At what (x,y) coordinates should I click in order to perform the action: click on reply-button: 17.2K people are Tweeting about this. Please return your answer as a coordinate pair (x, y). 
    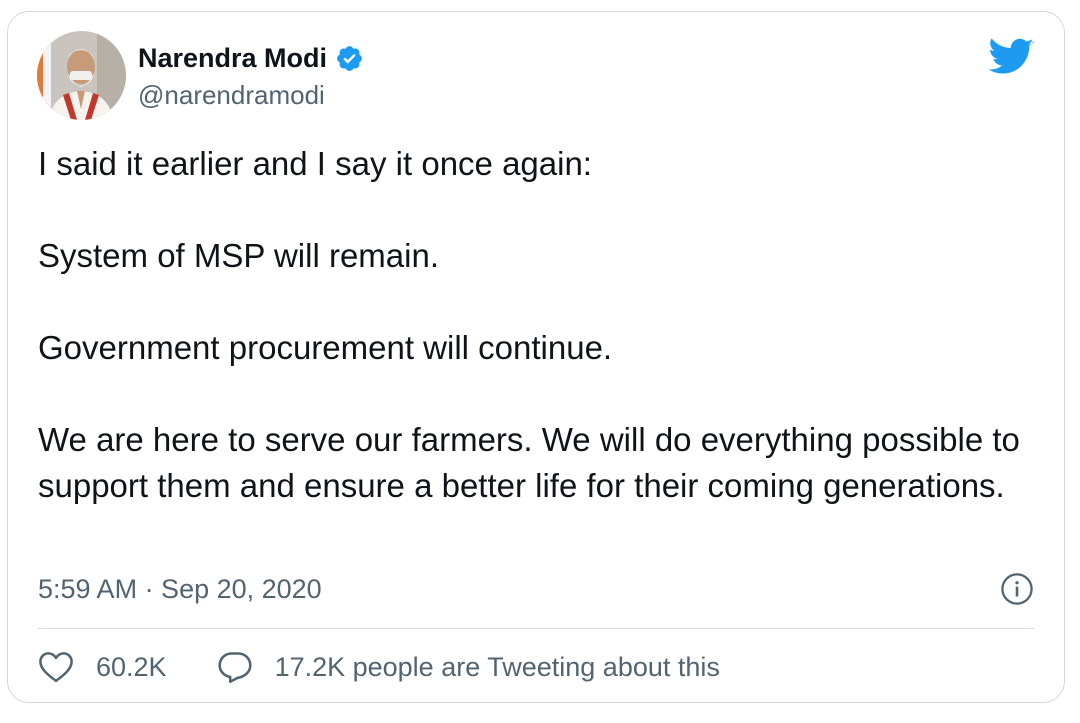
    Looking at the image, I should click on (468, 667).